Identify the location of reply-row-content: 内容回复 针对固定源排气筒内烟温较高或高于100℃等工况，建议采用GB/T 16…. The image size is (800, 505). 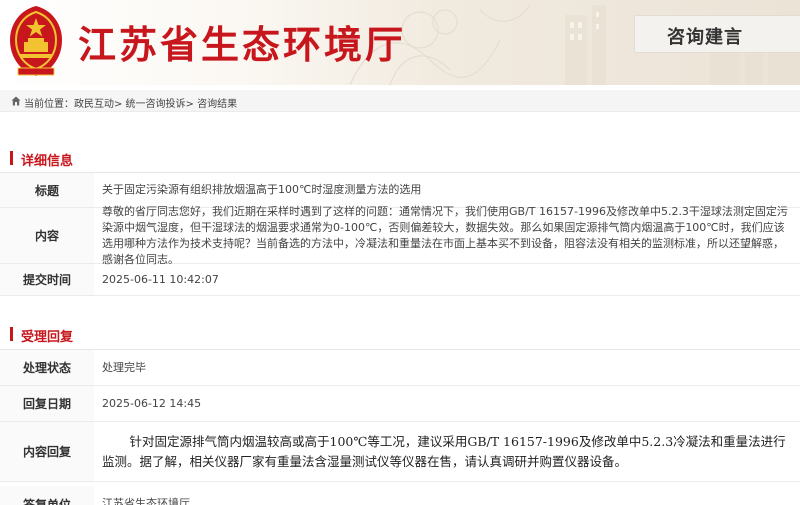
(400, 452).